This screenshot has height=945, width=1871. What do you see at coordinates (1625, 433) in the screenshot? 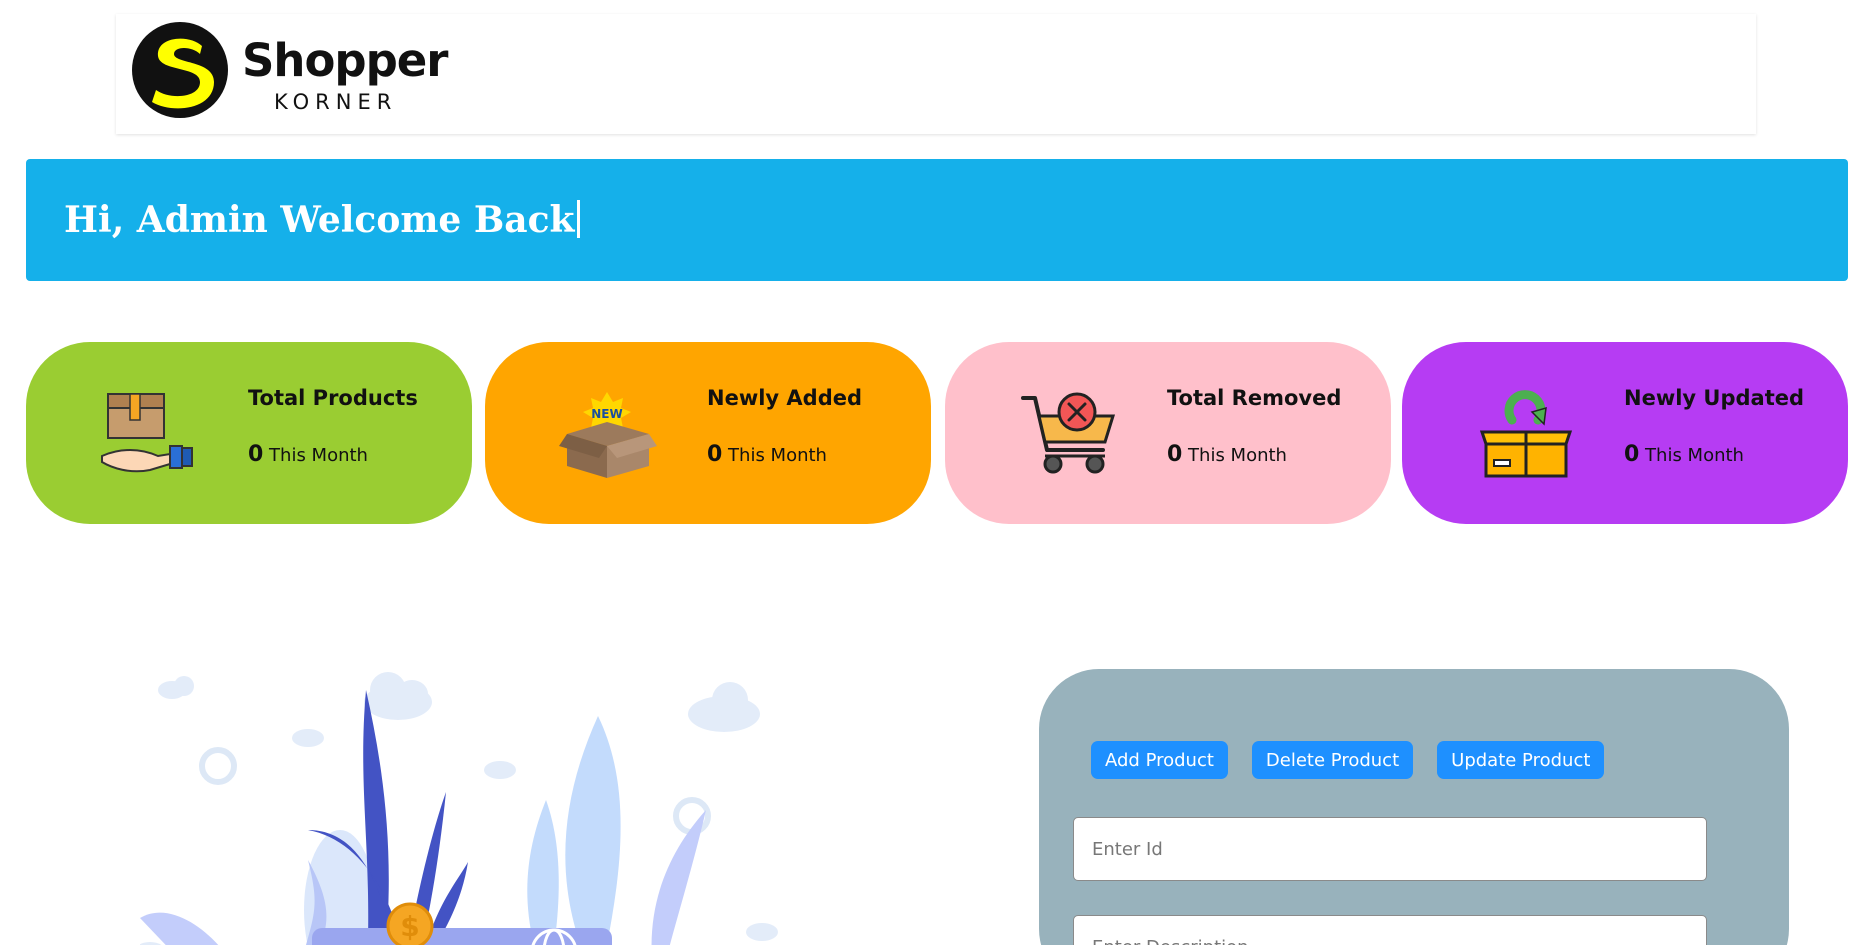
I see `newly-updated-card: Newly Updated 0 This Month` at bounding box center [1625, 433].